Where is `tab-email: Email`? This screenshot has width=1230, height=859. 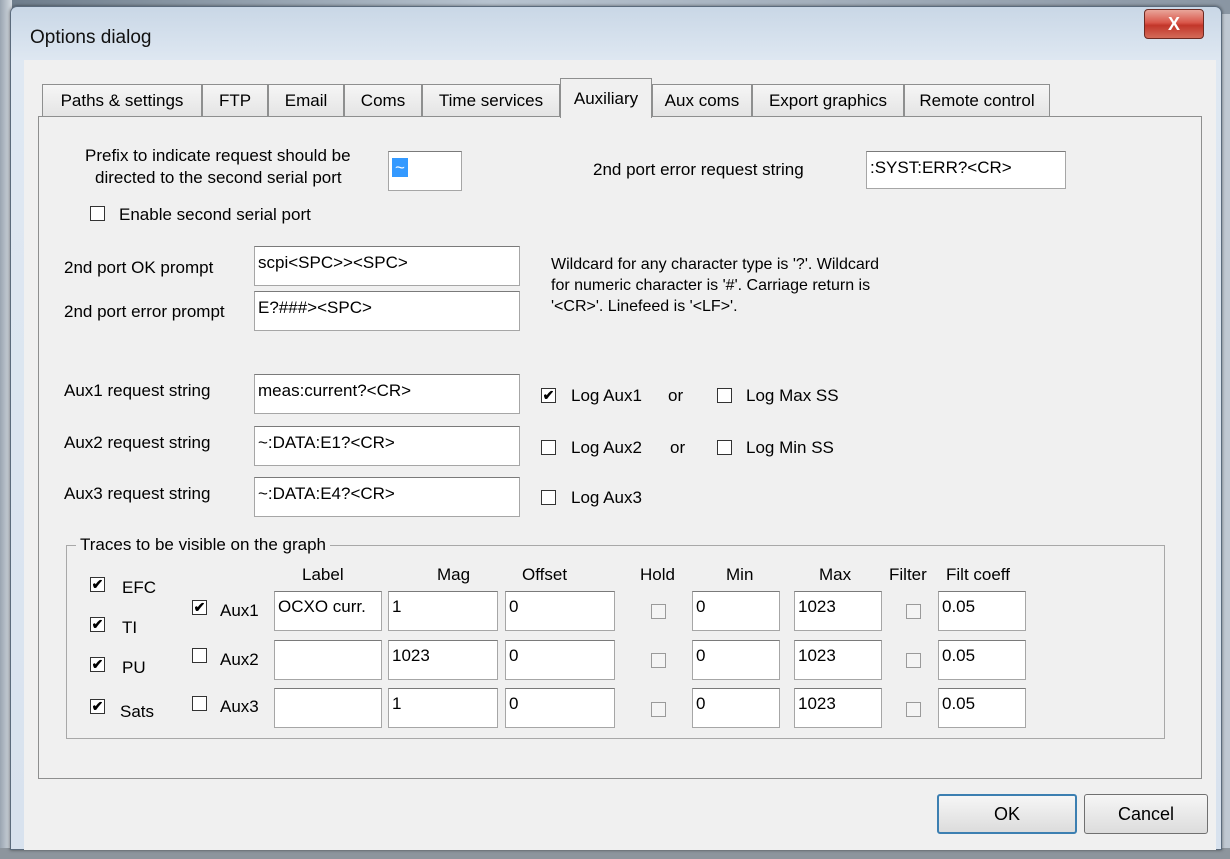
tab-email: Email is located at coordinates (306, 100).